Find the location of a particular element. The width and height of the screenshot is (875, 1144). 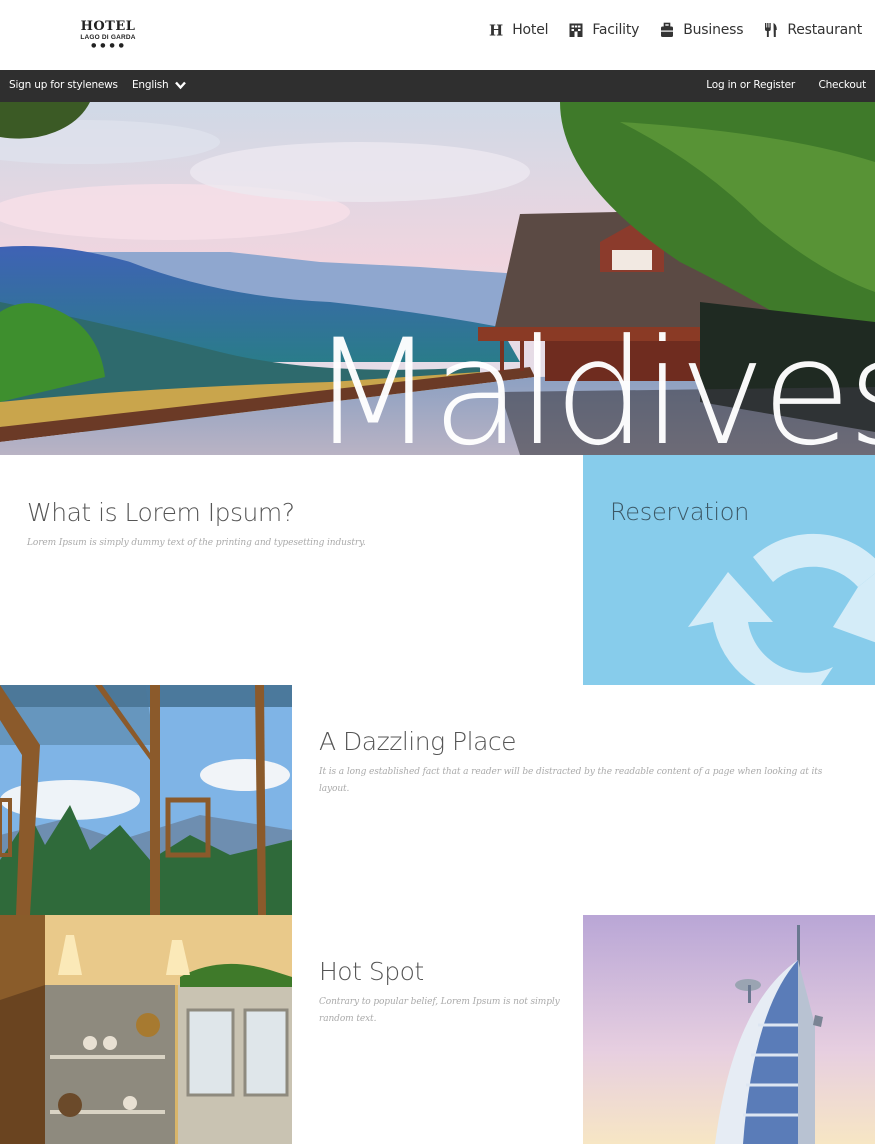

window-view-image is located at coordinates (146, 800).